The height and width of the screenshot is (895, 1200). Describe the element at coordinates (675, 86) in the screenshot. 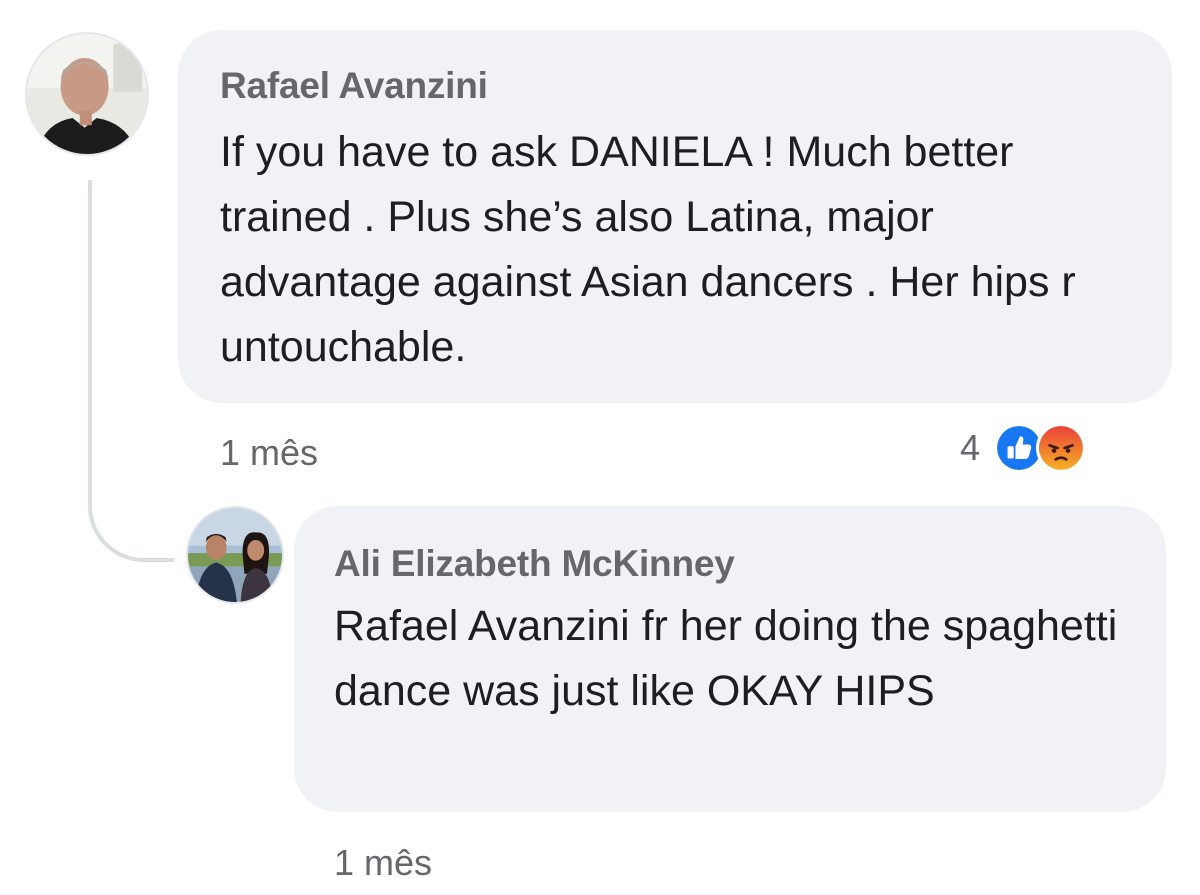

I see `comment-author: Rafael Avanzini` at that location.